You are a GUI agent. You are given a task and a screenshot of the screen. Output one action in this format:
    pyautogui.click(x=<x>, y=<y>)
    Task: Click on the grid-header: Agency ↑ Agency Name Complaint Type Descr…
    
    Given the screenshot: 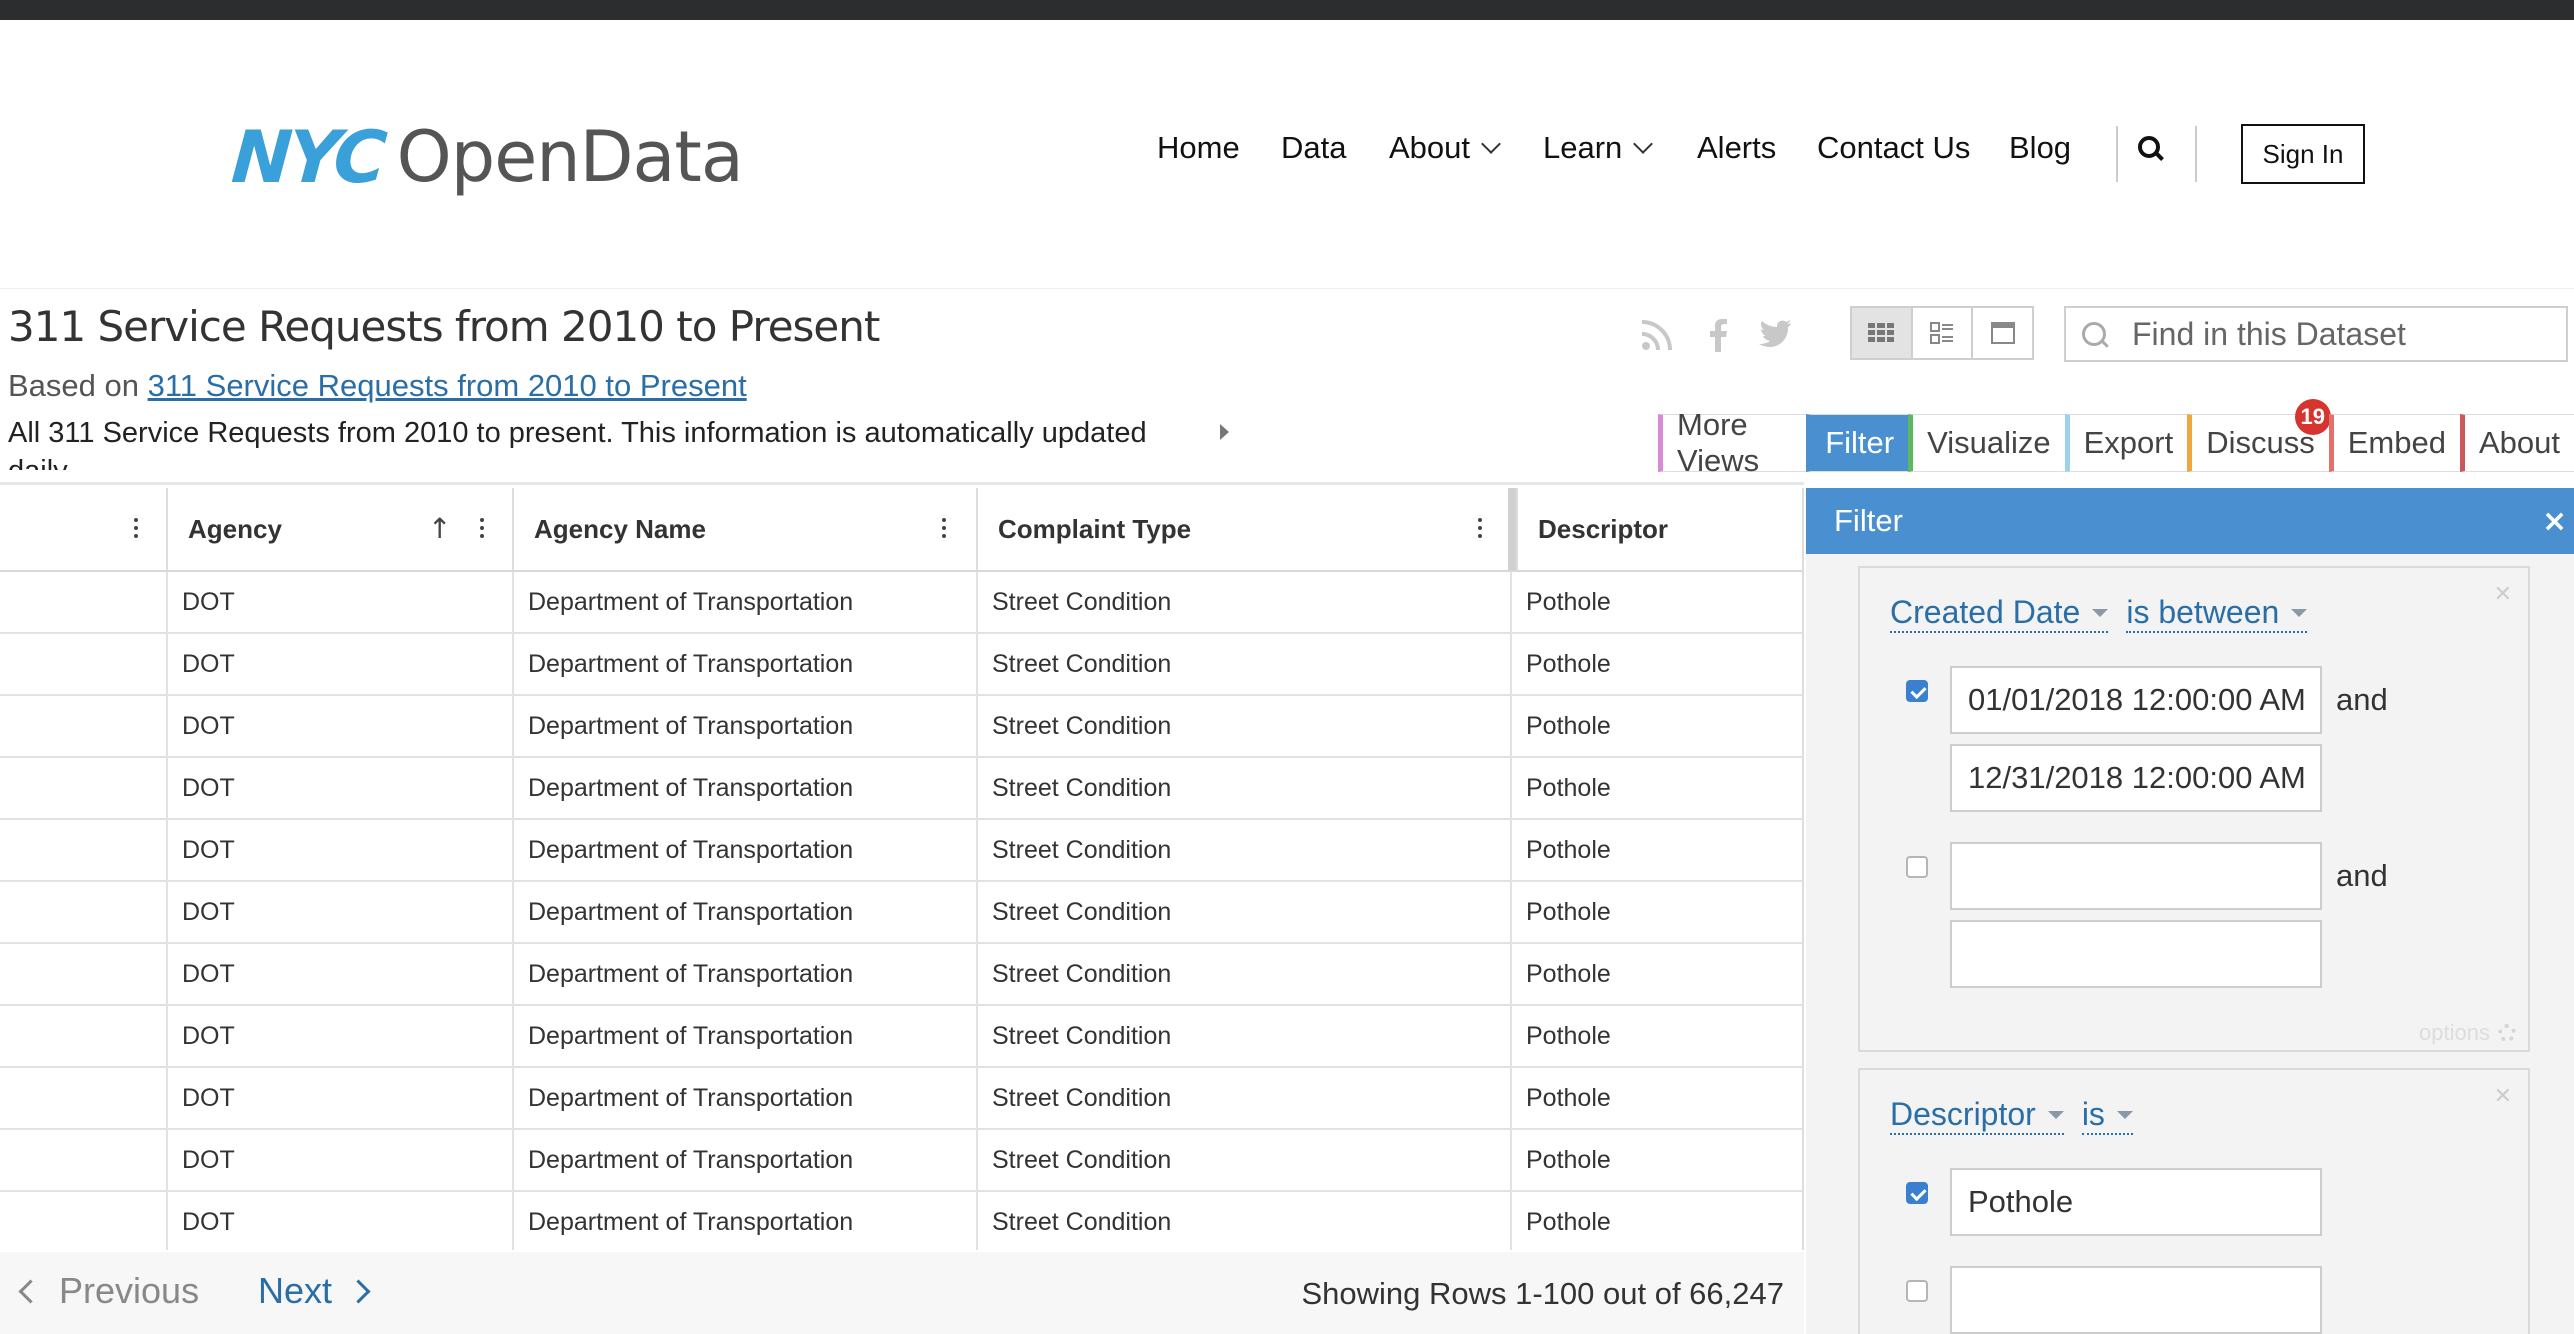 What is the action you would take?
    pyautogui.click(x=901, y=530)
    